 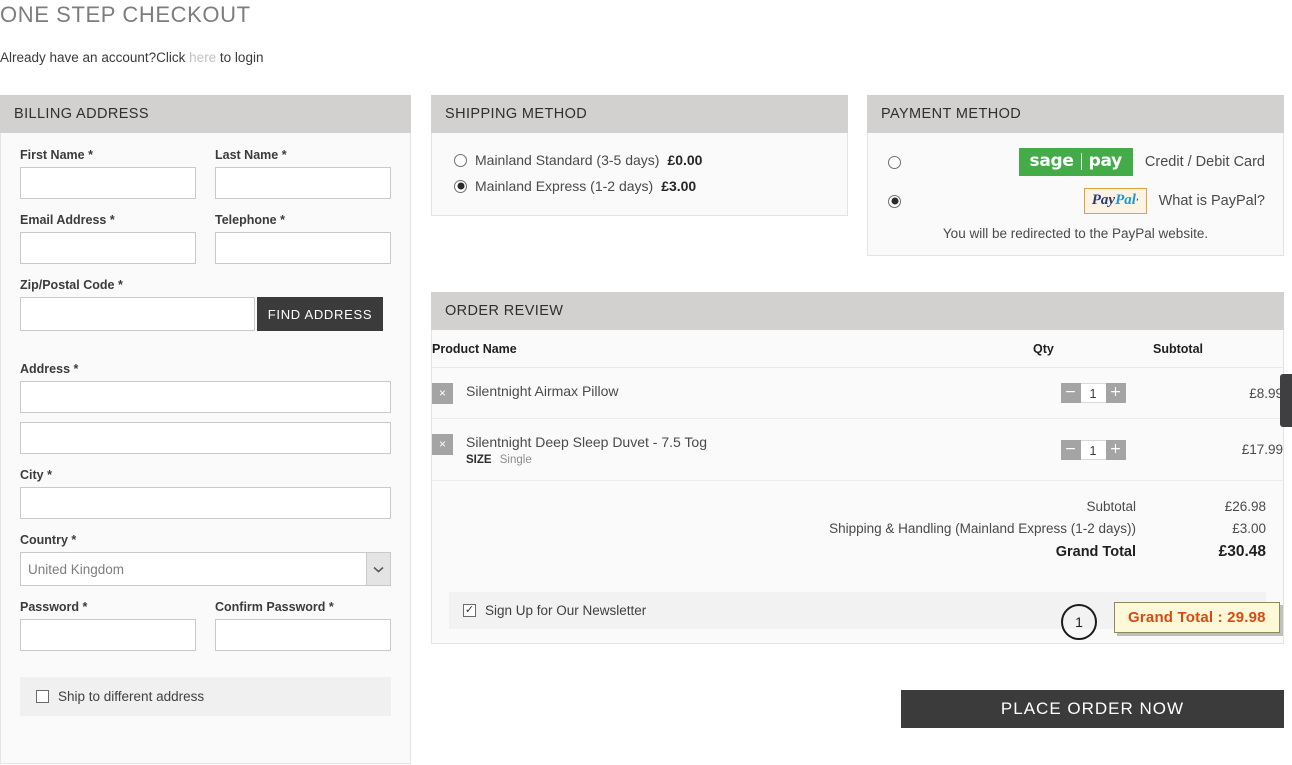 What do you see at coordinates (1103, 200) in the screenshot?
I see `paypal-logo-left: Pay` at bounding box center [1103, 200].